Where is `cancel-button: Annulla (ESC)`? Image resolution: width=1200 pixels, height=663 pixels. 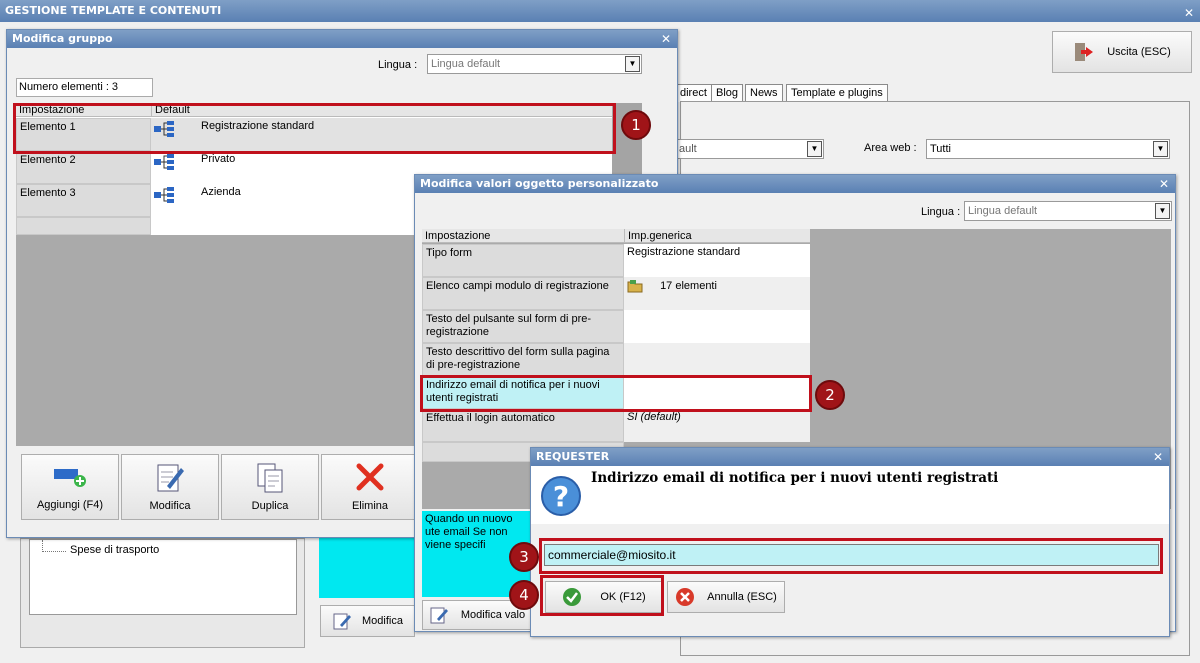 cancel-button: Annulla (ESC) is located at coordinates (726, 597).